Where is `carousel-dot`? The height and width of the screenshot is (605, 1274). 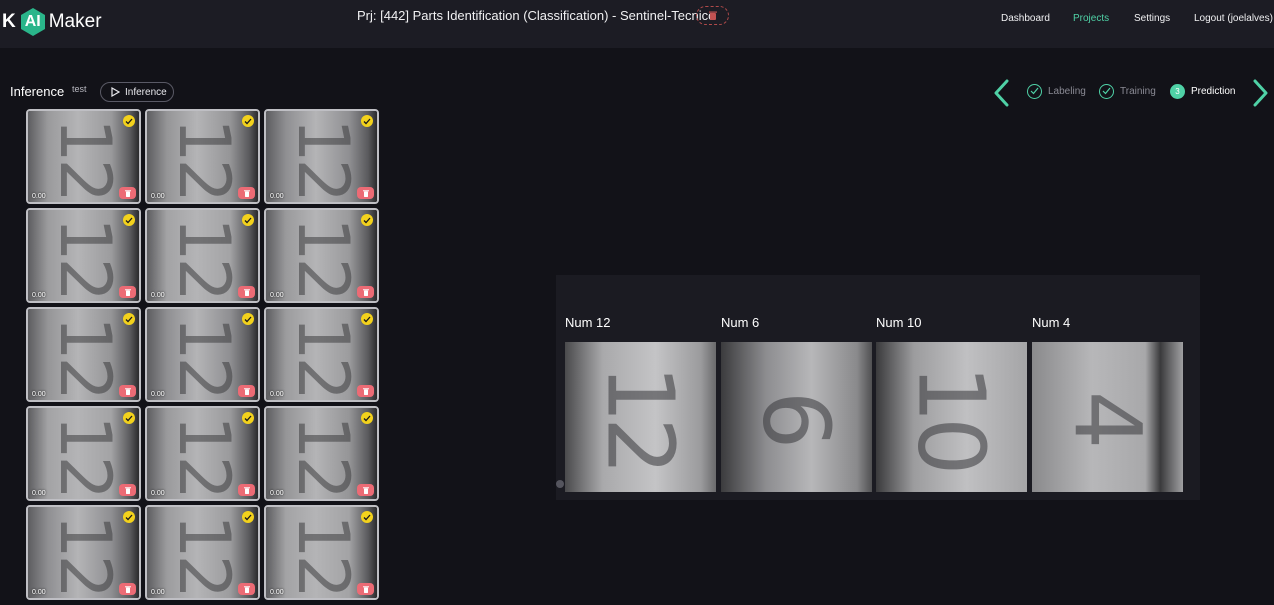 carousel-dot is located at coordinates (560, 484).